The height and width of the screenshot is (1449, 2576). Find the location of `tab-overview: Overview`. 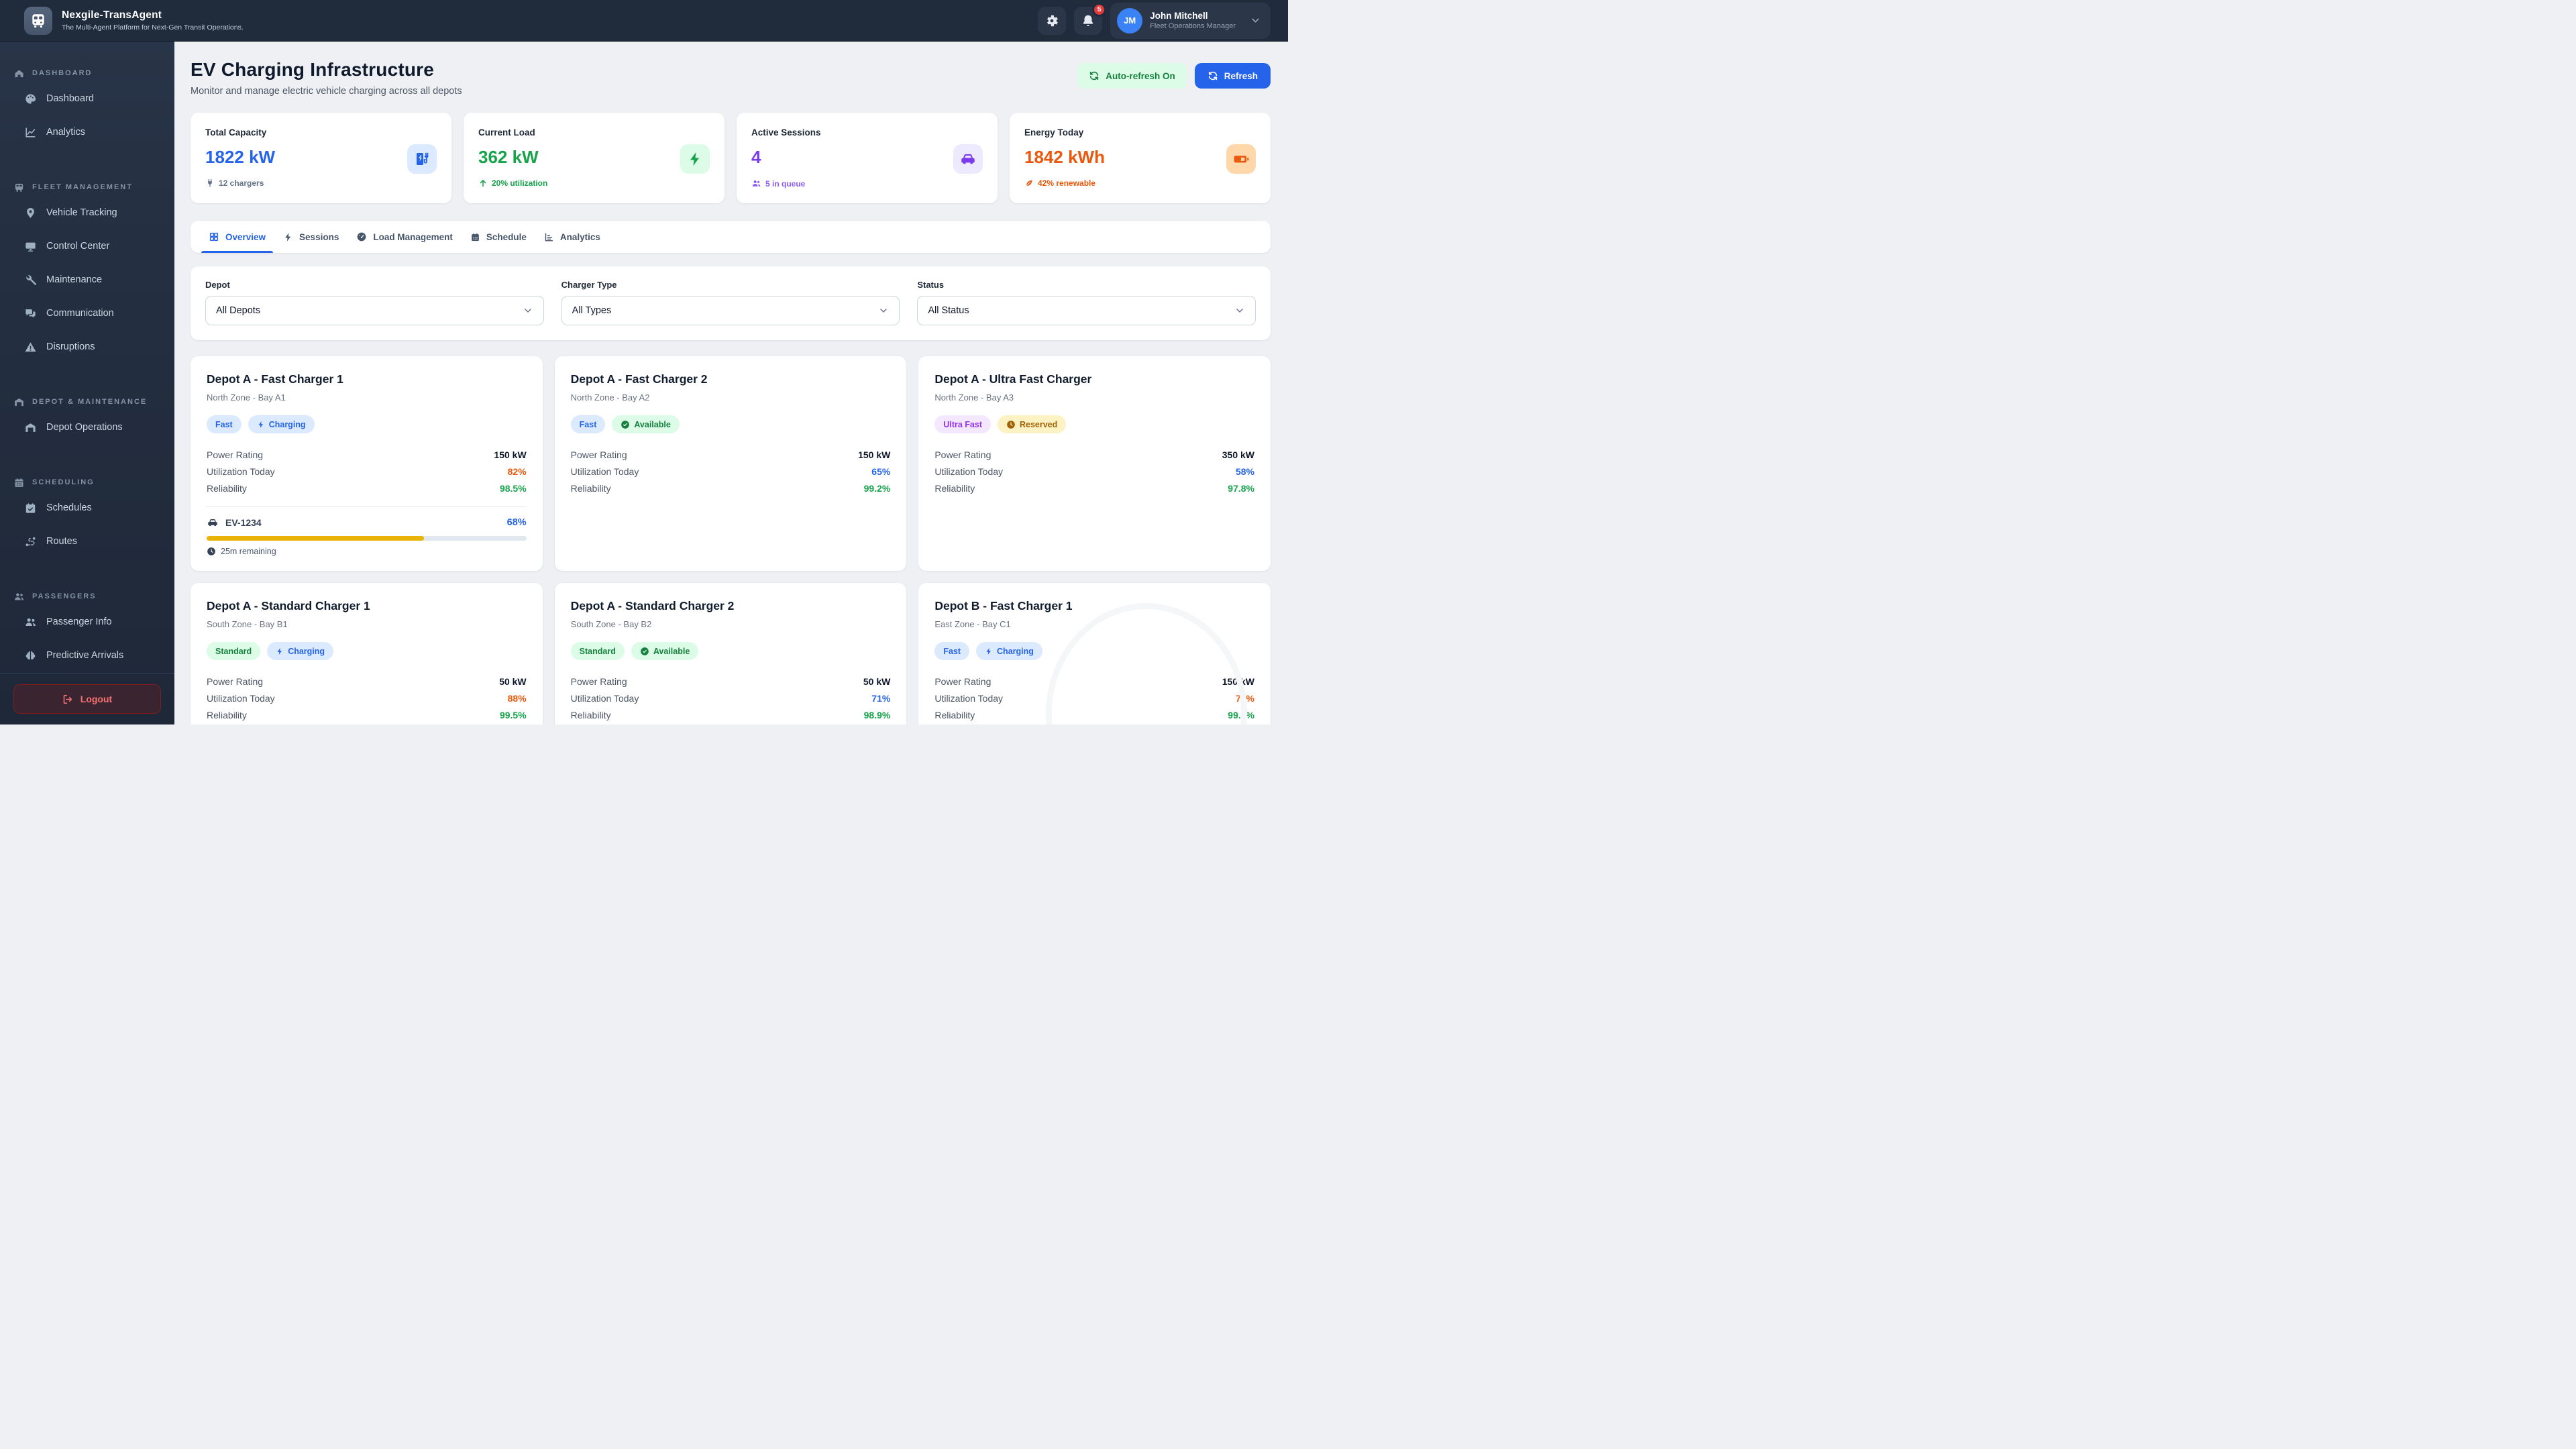

tab-overview: Overview is located at coordinates (237, 237).